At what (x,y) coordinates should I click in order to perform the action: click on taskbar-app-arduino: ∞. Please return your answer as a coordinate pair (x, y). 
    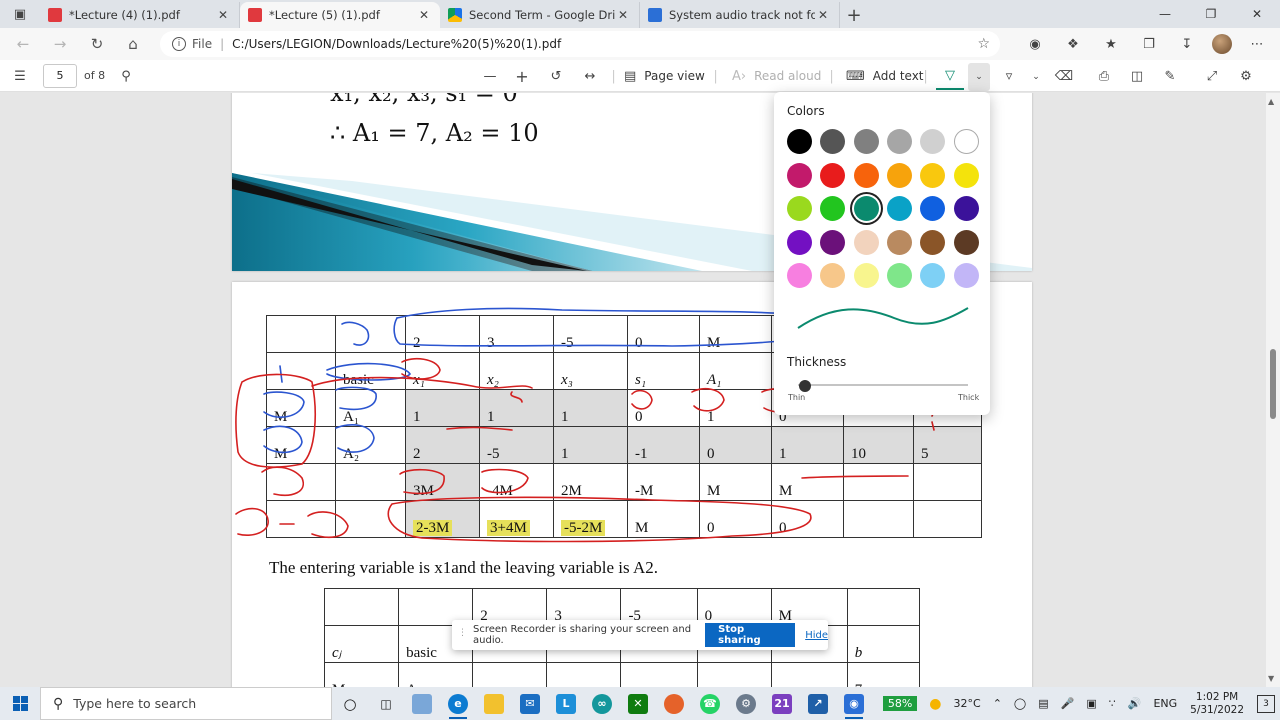
    Looking at the image, I should click on (602, 703).